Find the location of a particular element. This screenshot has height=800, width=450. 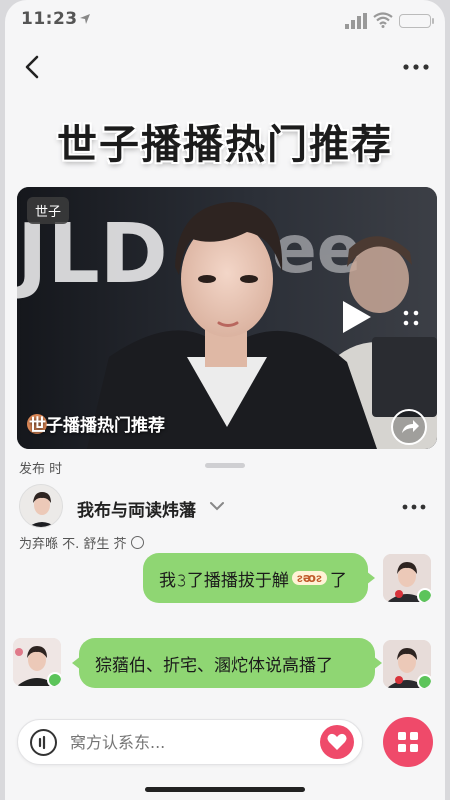

share-button is located at coordinates (409, 427).